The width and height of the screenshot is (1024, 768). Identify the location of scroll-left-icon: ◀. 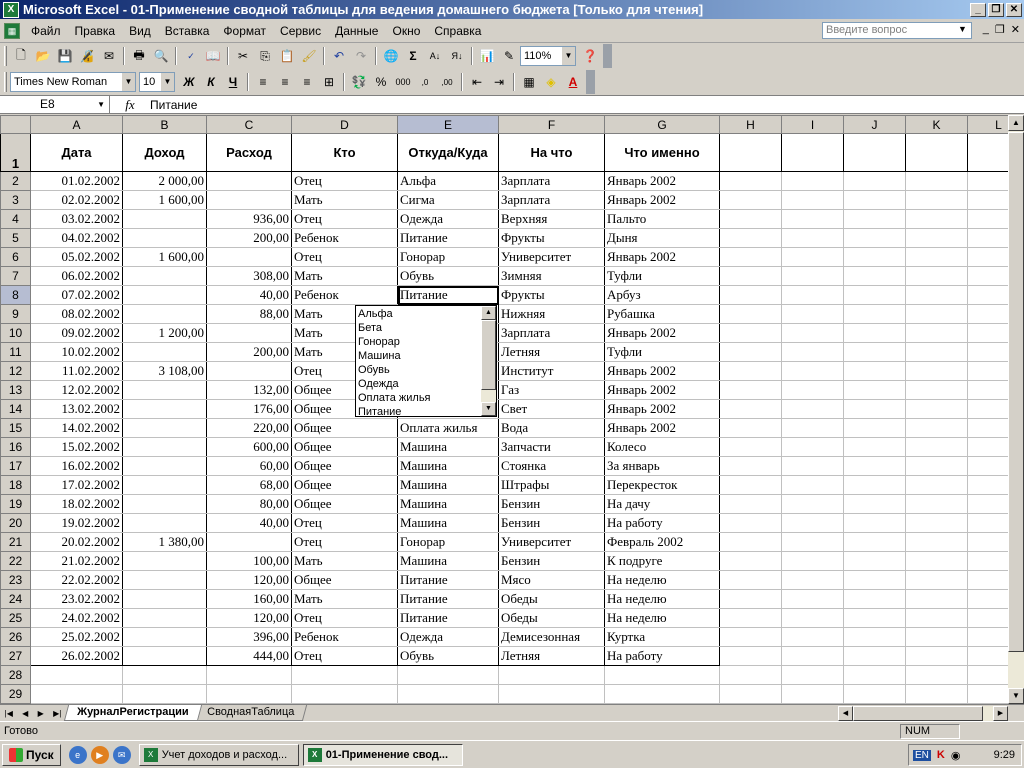
(845, 713).